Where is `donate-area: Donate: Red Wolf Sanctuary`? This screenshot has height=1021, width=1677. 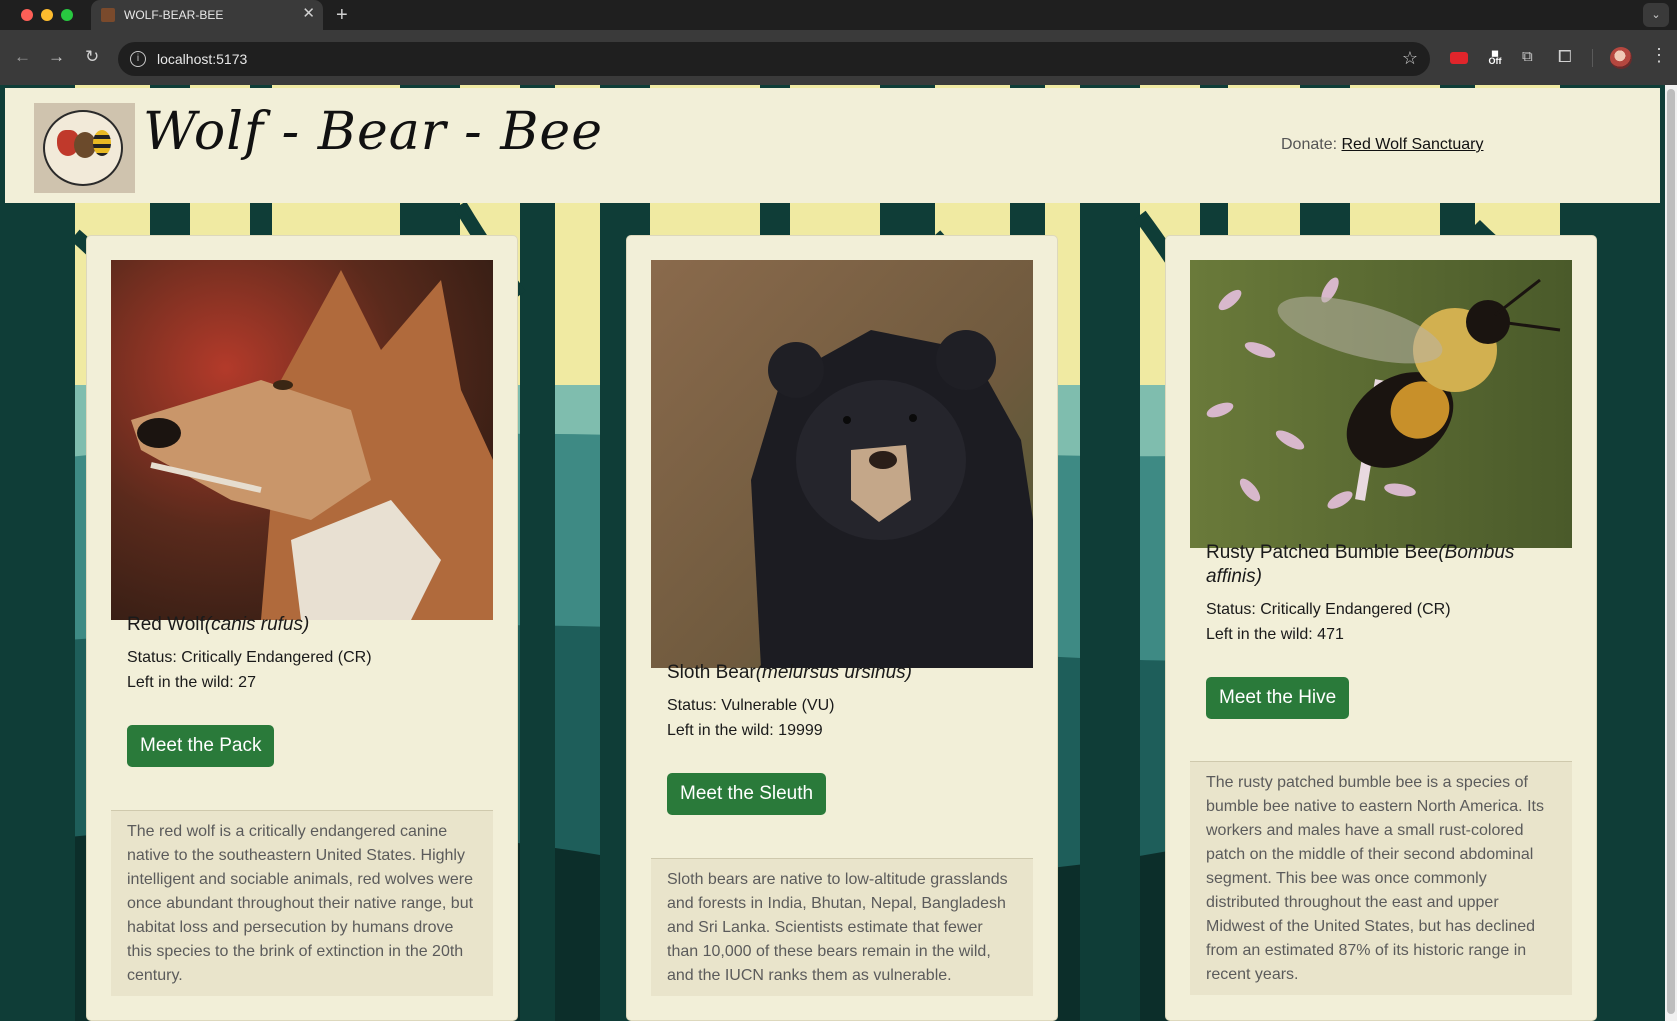 donate-area: Donate: Red Wolf Sanctuary is located at coordinates (1382, 145).